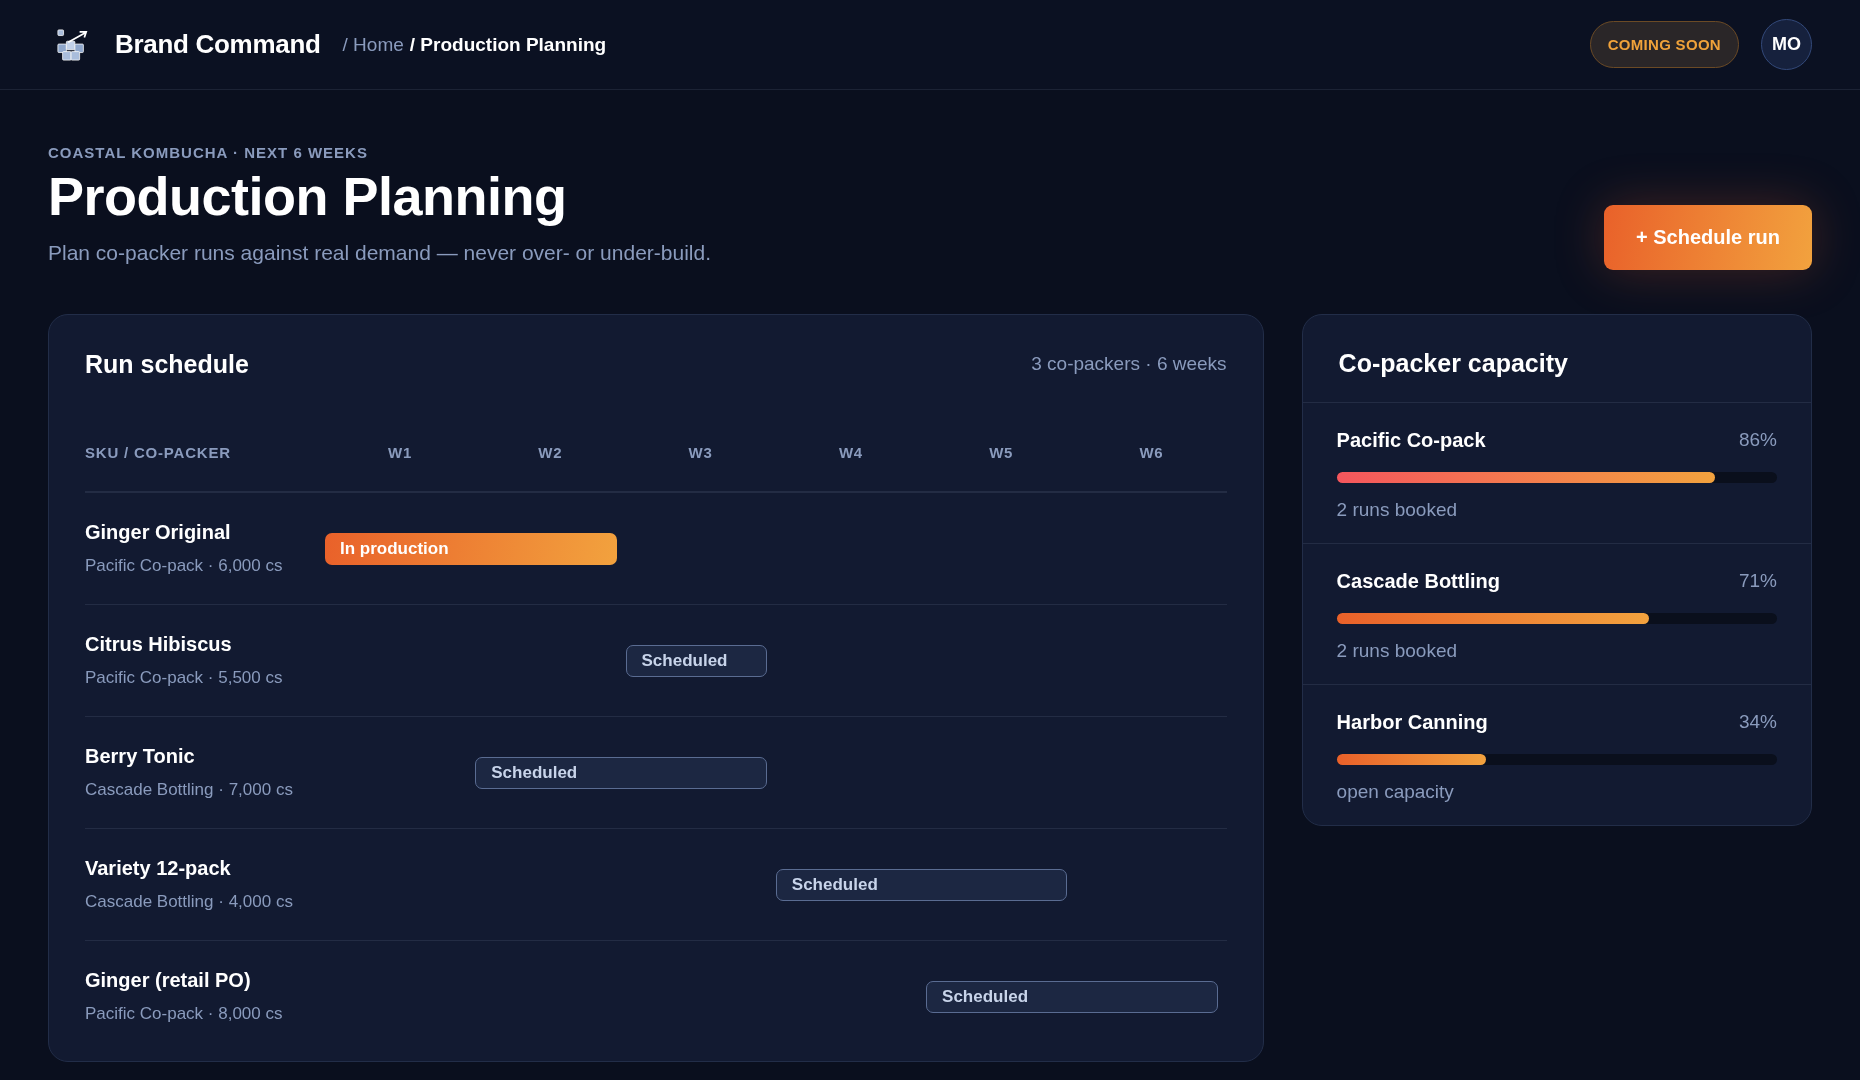 Image resolution: width=1860 pixels, height=1080 pixels. I want to click on sku-detail: Pacific Co-pack · 6,000 cs, so click(184, 566).